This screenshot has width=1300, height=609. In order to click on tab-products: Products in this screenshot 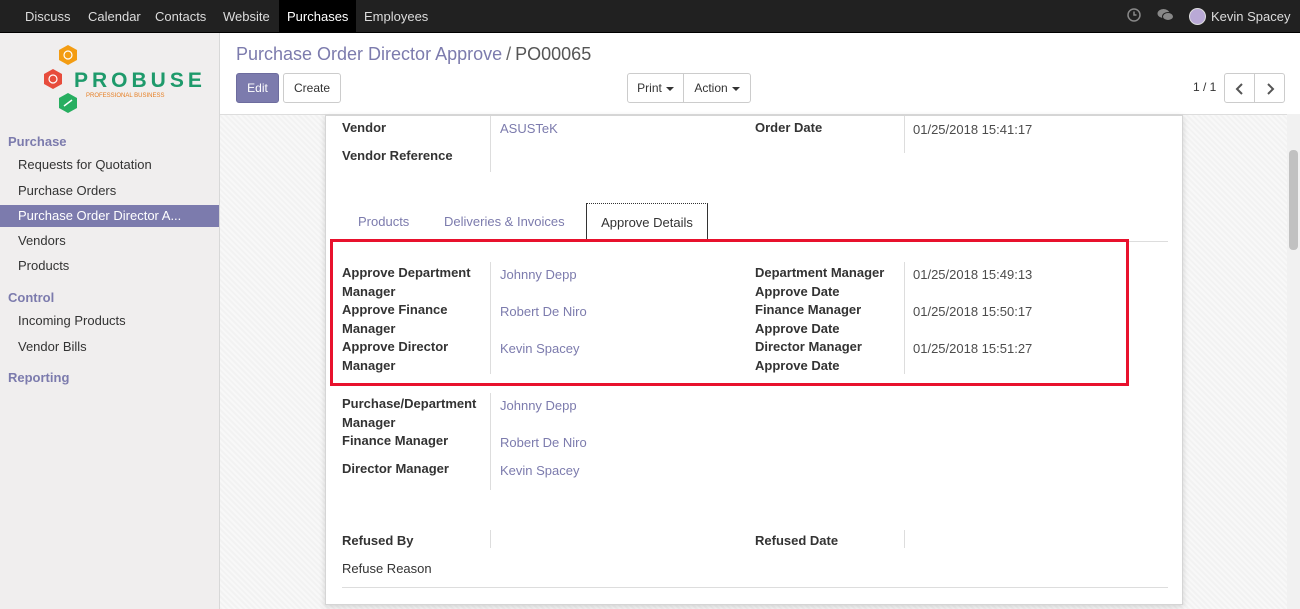, I will do `click(383, 222)`.